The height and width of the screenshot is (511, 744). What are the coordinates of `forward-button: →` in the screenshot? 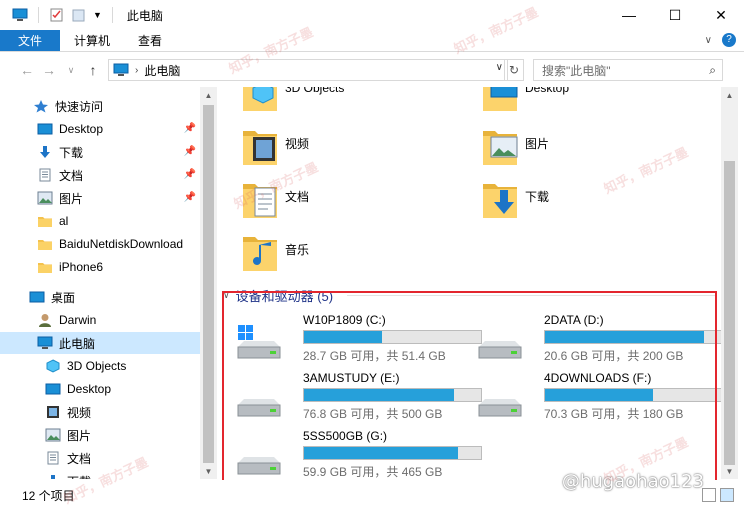 It's located at (49, 70).